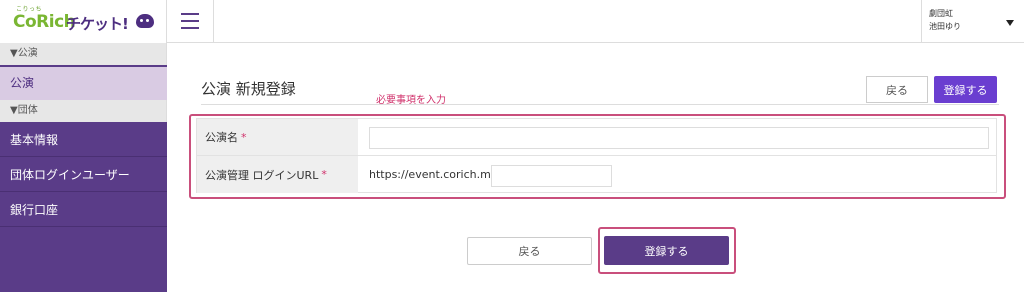 The width and height of the screenshot is (1024, 292). I want to click on logo: こりっち CoRich チケット!, so click(83, 21).